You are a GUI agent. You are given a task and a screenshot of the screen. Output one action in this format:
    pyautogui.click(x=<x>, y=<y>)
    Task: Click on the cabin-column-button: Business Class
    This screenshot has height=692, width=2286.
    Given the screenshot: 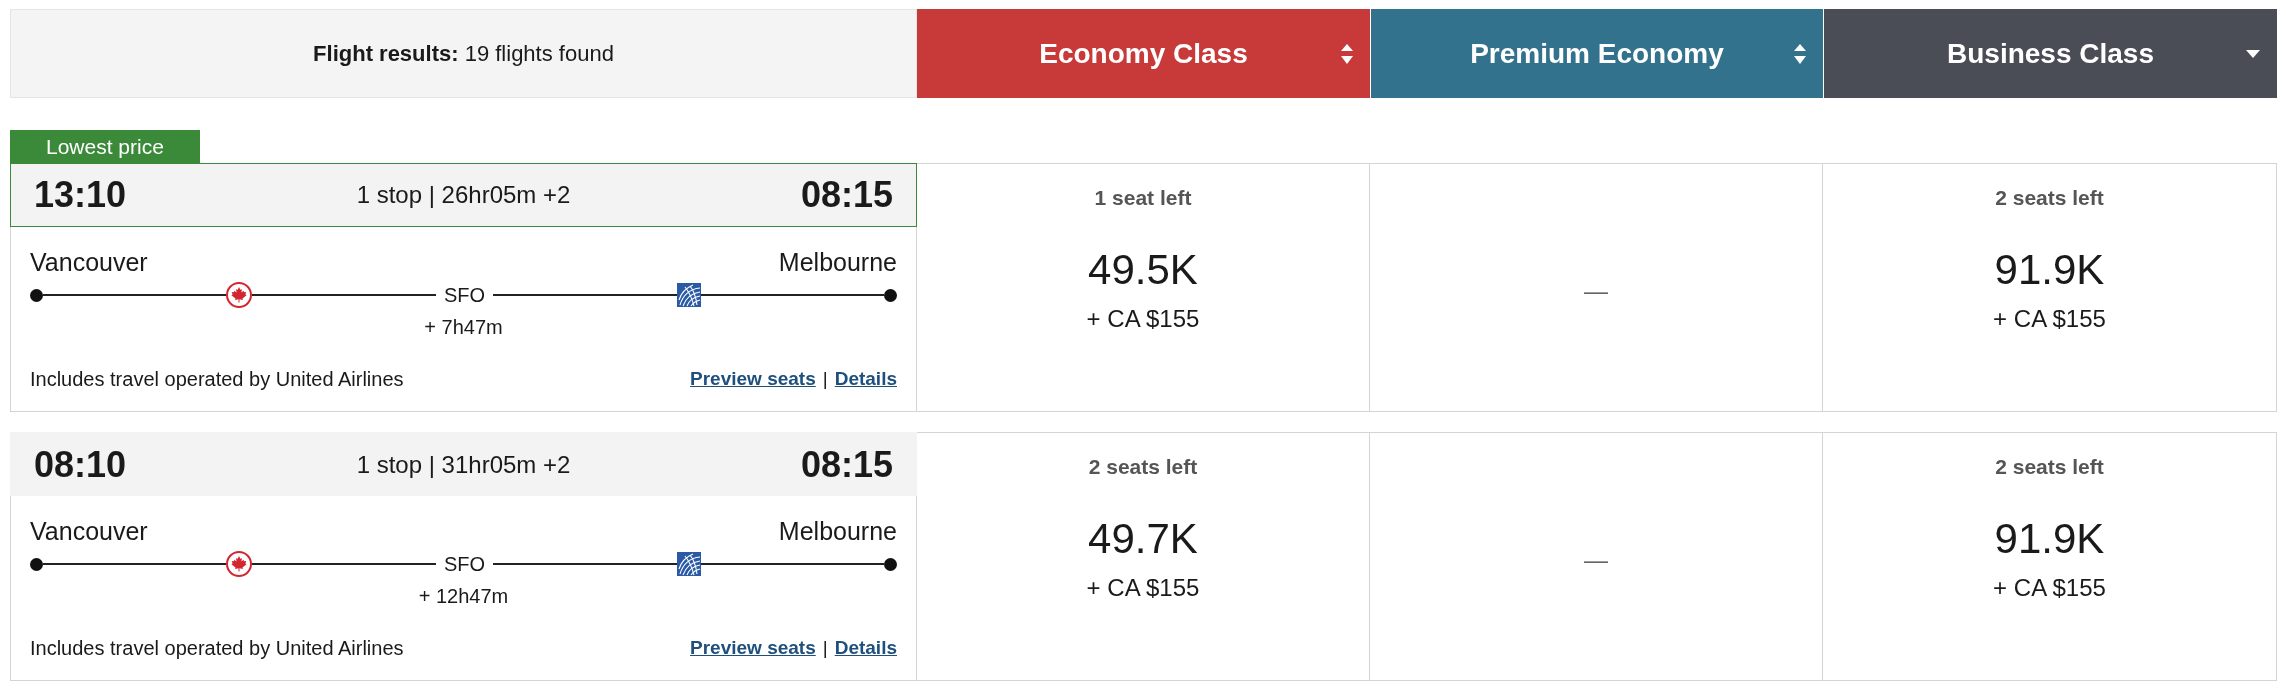 What is the action you would take?
    pyautogui.click(x=2050, y=53)
    